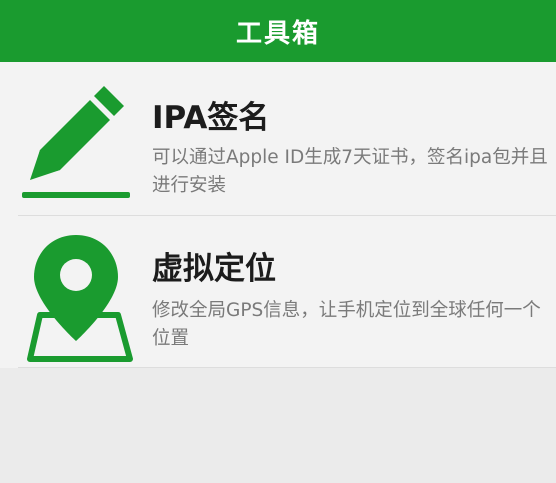 The image size is (556, 483). Describe the element at coordinates (350, 171) in the screenshot. I see `tool-description: 可以通过Apple ID生成7天证书，签名ipa包并且进行安装` at that location.